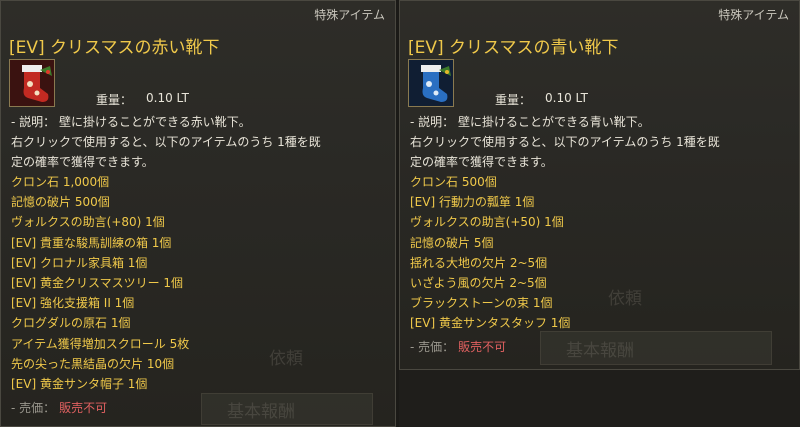  I want to click on reward-item: ブラックストーンの束 1個, so click(481, 303).